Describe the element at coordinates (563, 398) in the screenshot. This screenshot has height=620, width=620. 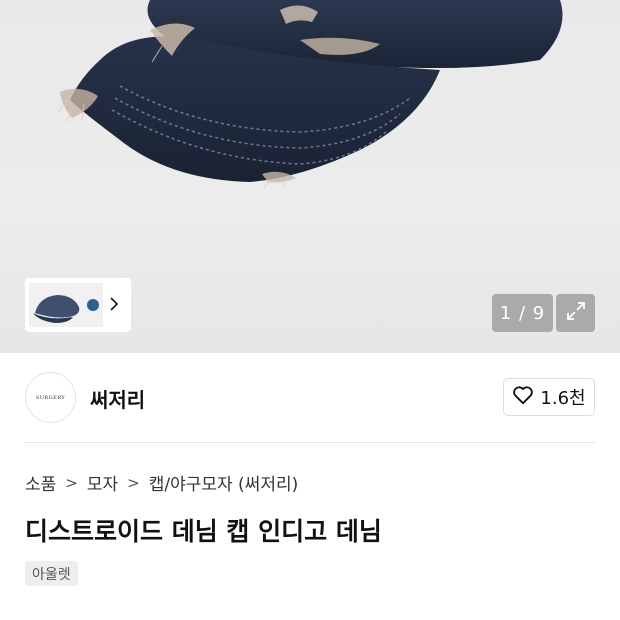
I see `like-count: 1.6천` at that location.